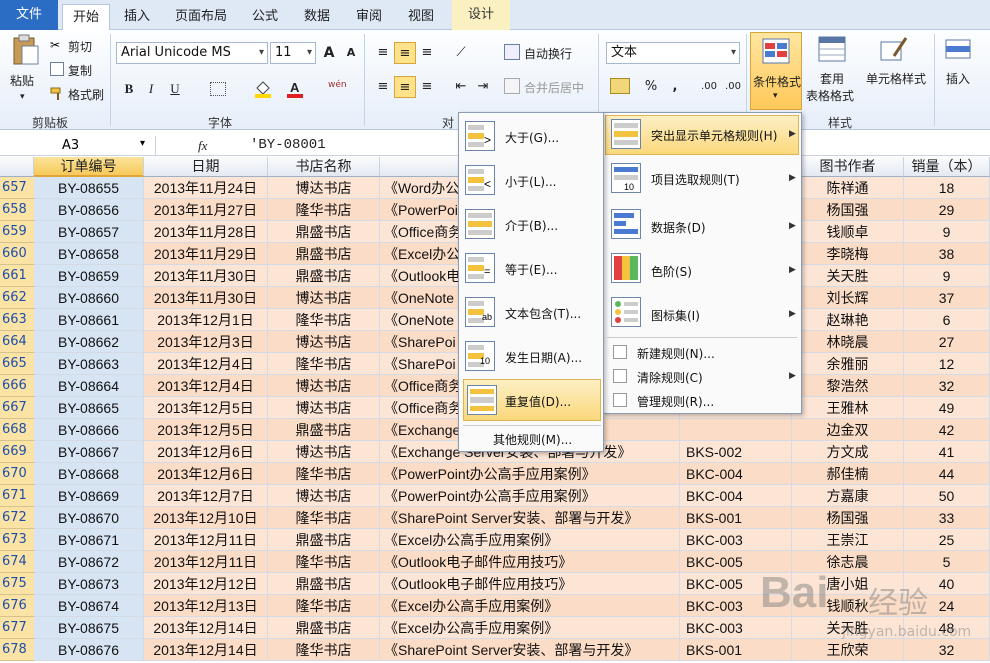  I want to click on cell-date: 2013年12月14日, so click(206, 628).